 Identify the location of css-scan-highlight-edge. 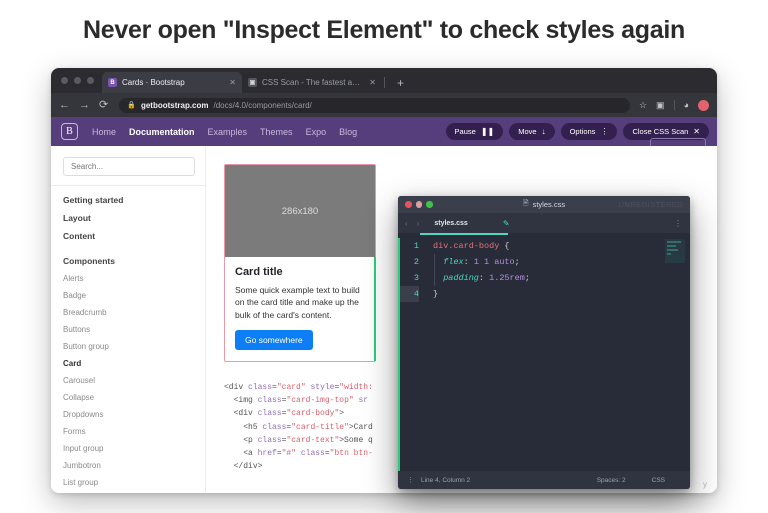
(375, 309).